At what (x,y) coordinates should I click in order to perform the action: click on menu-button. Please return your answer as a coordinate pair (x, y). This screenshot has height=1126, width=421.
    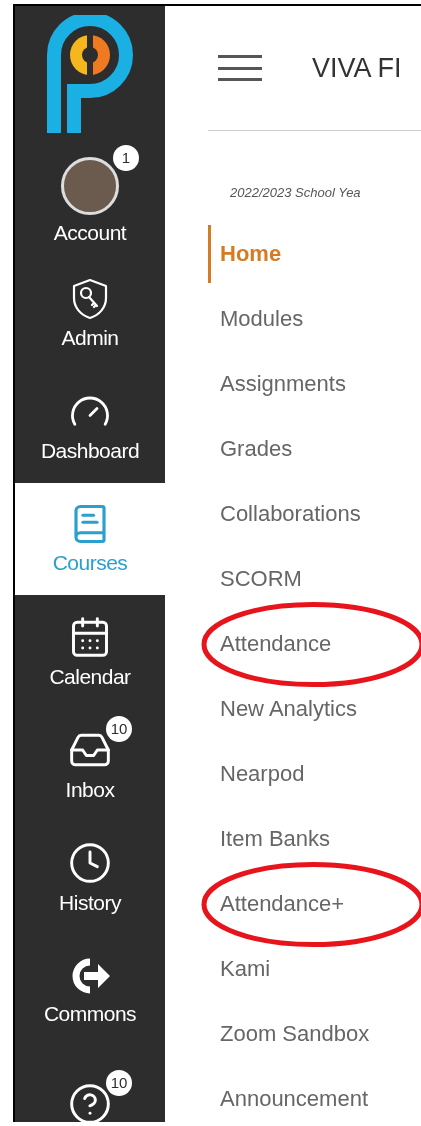
    Looking at the image, I should click on (240, 68).